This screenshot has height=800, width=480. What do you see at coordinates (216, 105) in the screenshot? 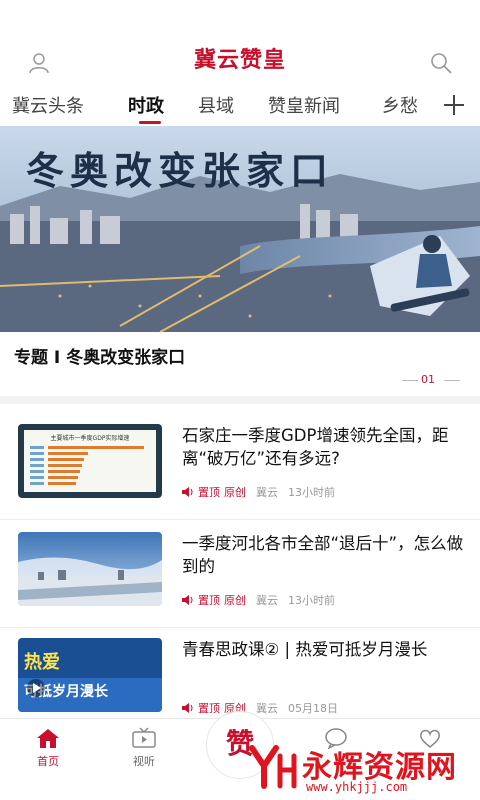
I see `tab-county: 县域` at bounding box center [216, 105].